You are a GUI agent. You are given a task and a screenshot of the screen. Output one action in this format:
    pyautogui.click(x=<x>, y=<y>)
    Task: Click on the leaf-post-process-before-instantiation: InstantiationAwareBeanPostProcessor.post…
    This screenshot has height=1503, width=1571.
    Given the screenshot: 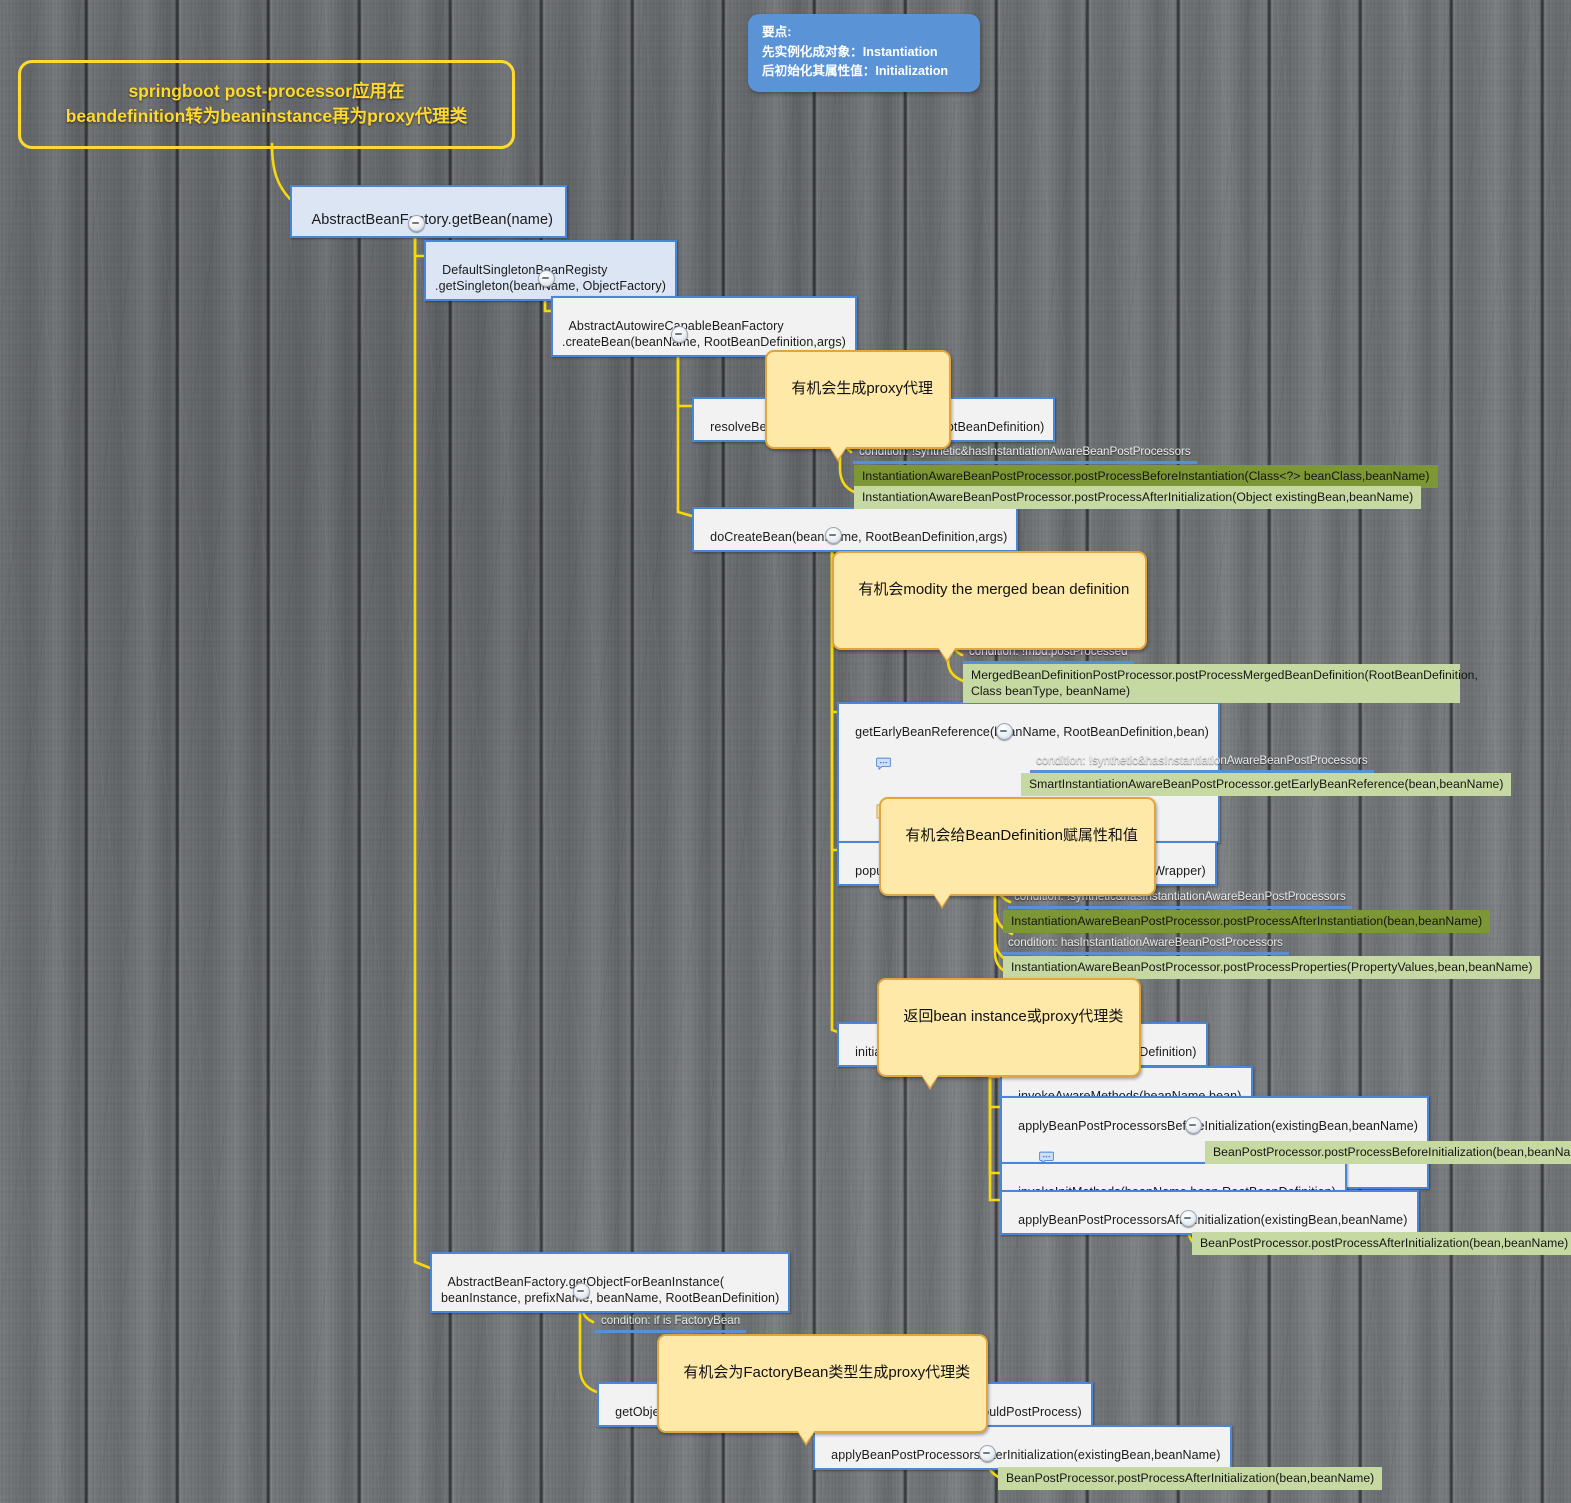 What is the action you would take?
    pyautogui.click(x=1146, y=476)
    